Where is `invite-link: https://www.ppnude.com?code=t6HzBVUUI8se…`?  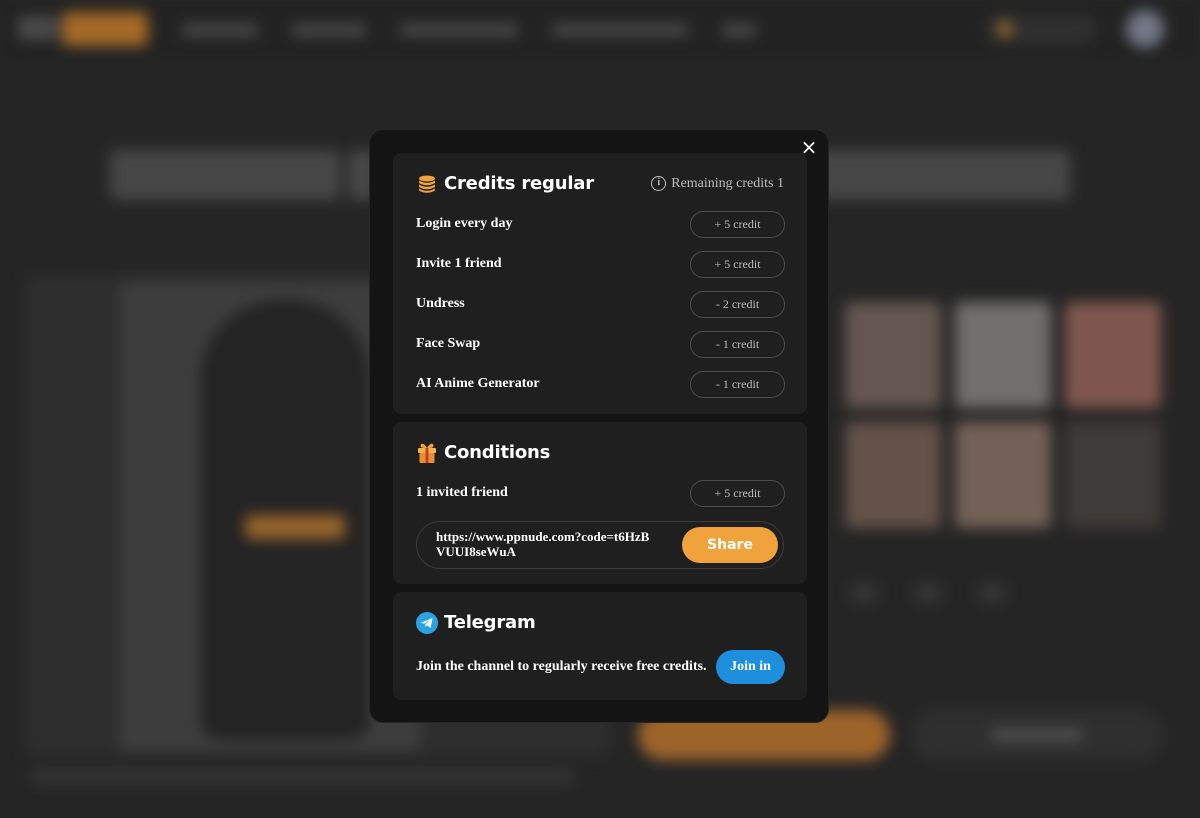
invite-link: https://www.ppnude.com?code=t6HzBVUUI8se… is located at coordinates (546, 544).